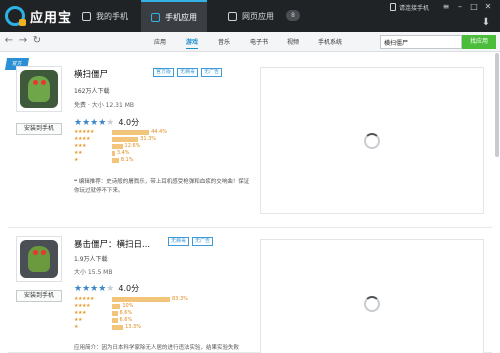 The width and height of the screenshot is (500, 353). What do you see at coordinates (15, 16) in the screenshot?
I see `app-logo-icon` at bounding box center [15, 16].